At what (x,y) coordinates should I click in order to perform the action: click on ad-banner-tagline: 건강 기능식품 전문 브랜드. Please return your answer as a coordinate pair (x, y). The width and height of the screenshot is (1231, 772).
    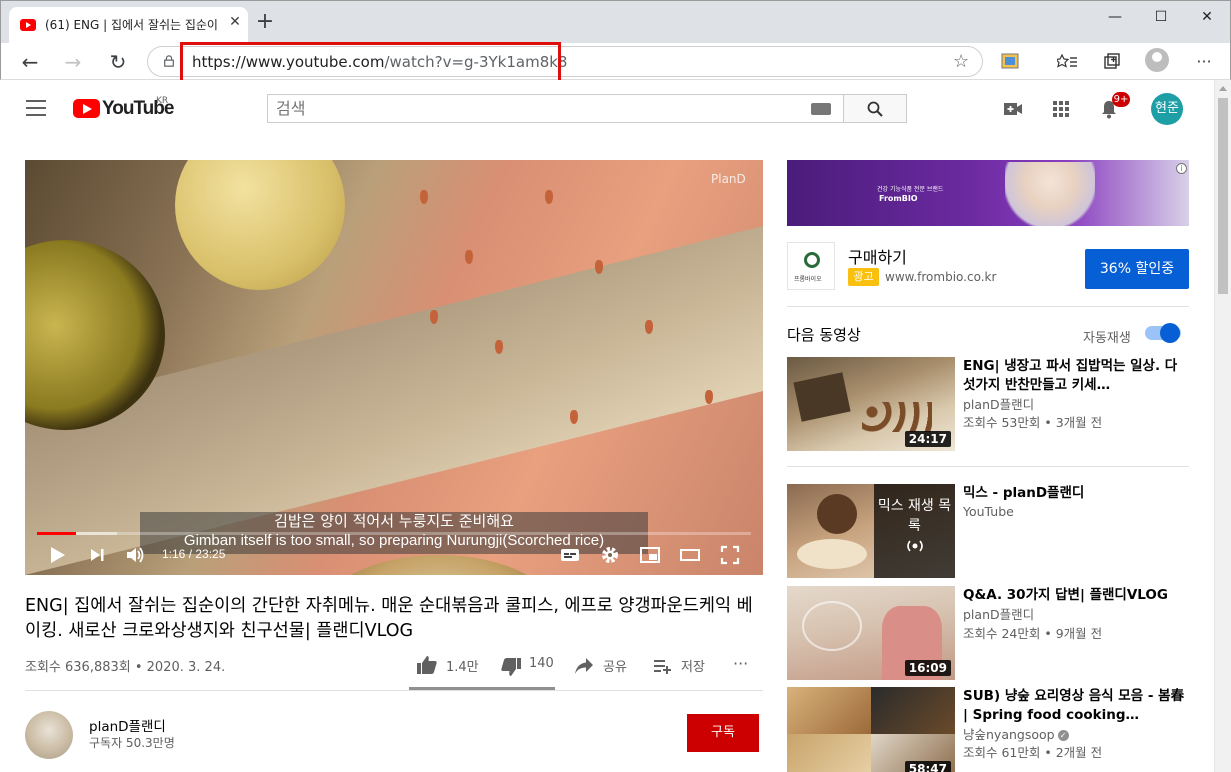
    Looking at the image, I should click on (910, 189).